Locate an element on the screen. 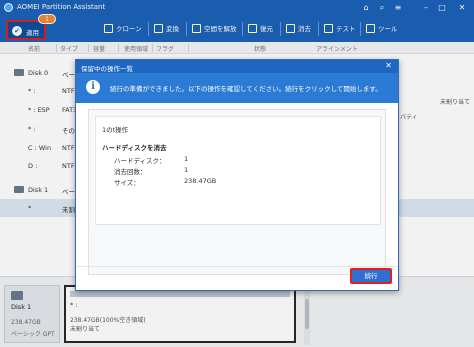 The image size is (474, 347). operation-header: ハードディスクを消去 is located at coordinates (134, 148).